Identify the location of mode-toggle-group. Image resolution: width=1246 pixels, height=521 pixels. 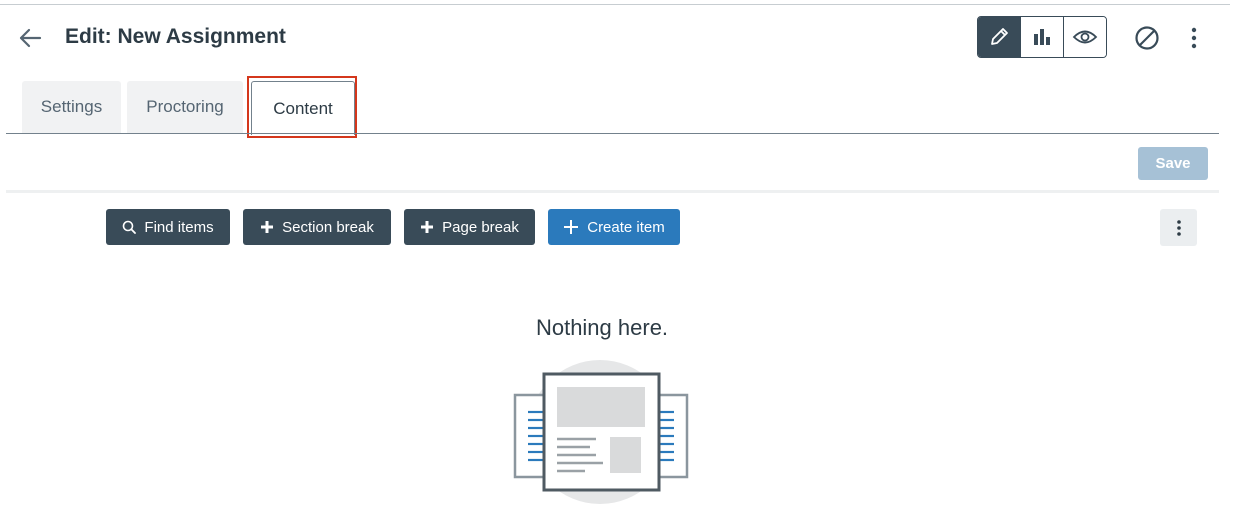
(1042, 37).